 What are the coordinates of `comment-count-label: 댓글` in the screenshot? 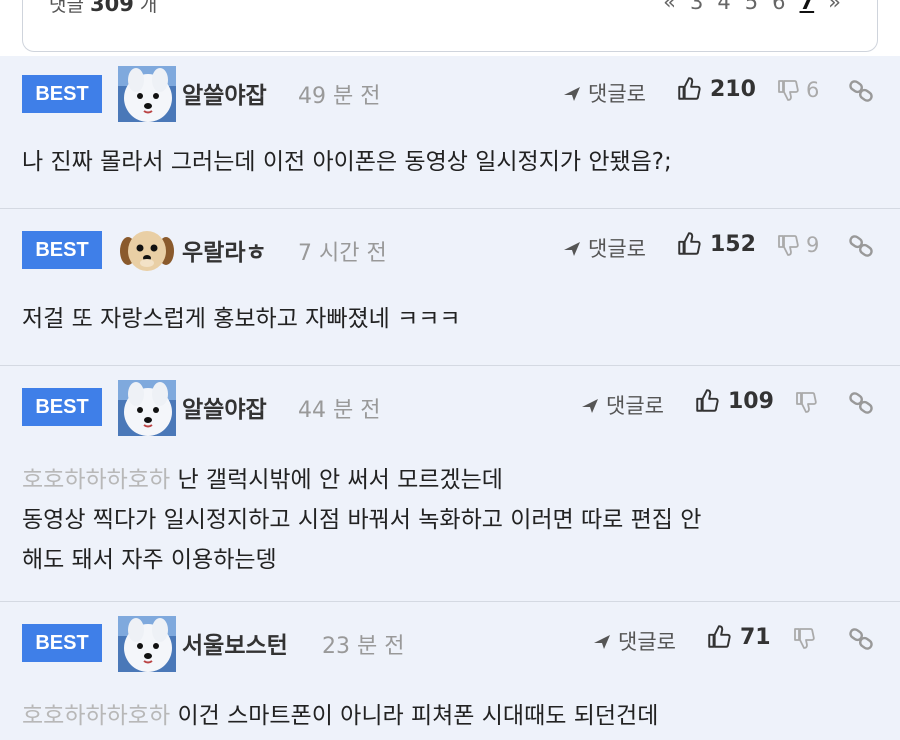 It's located at (66, 8).